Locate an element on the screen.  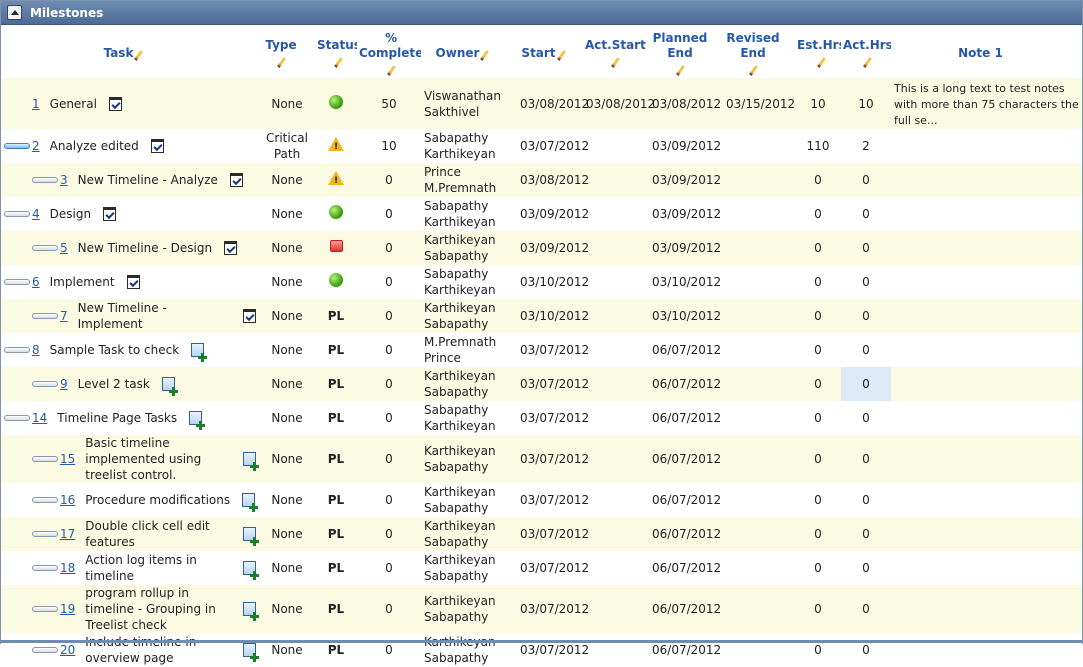
task-number-link: 1 is located at coordinates (36, 104).